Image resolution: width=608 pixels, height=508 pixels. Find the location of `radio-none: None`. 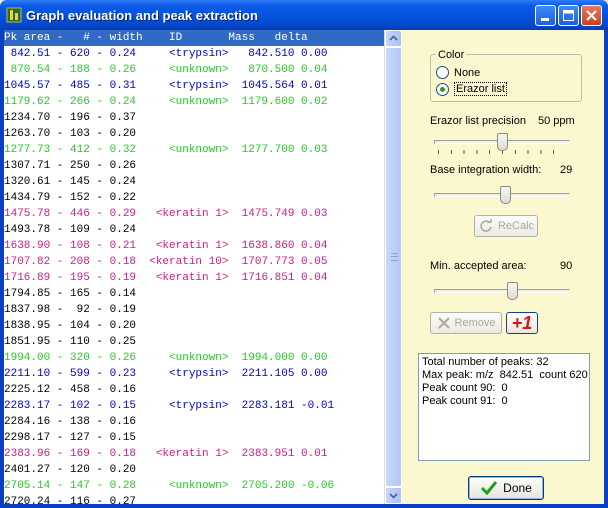

radio-none: None is located at coordinates (458, 72).